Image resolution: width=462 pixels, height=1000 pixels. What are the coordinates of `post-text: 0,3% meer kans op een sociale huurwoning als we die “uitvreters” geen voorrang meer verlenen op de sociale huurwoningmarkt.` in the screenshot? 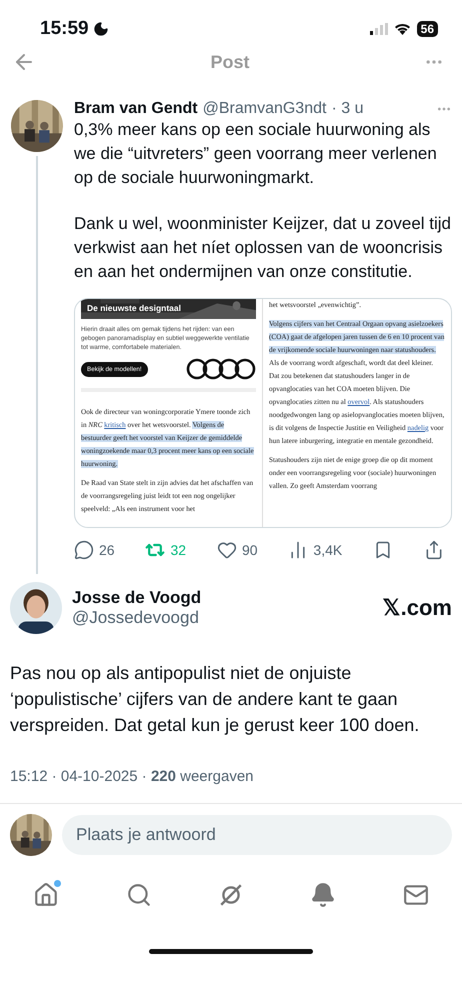 It's located at (256, 154).